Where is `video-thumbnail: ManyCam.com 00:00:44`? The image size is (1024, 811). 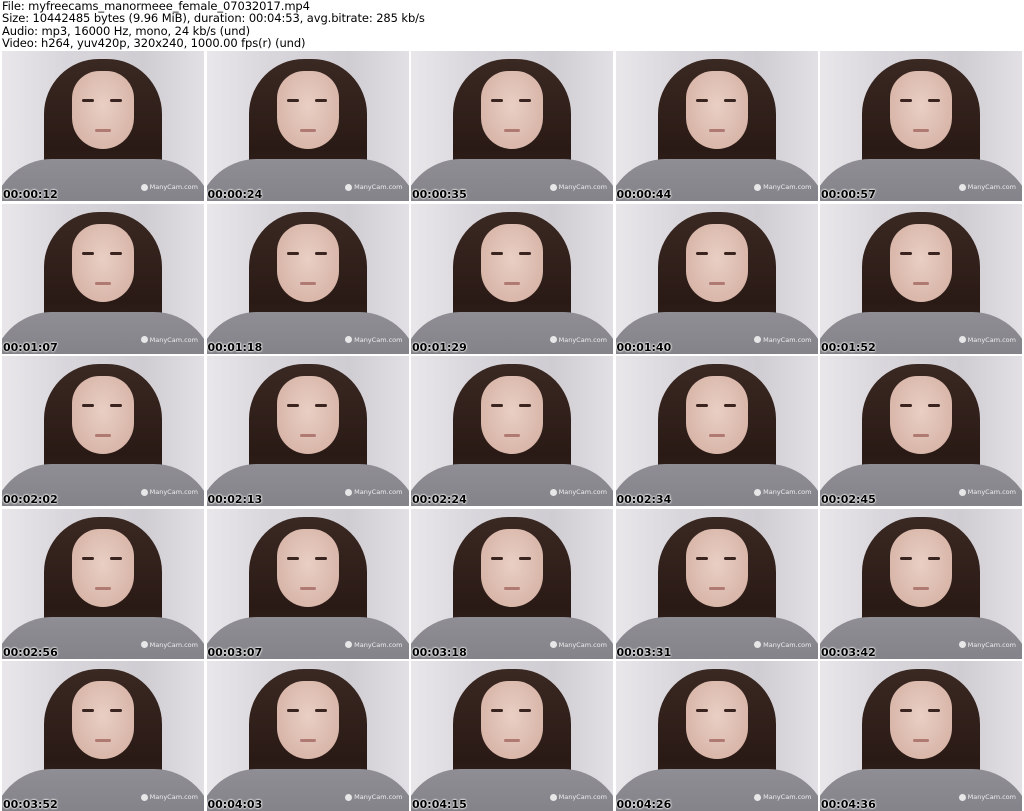
video-thumbnail: ManyCam.com 00:00:44 is located at coordinates (716, 126).